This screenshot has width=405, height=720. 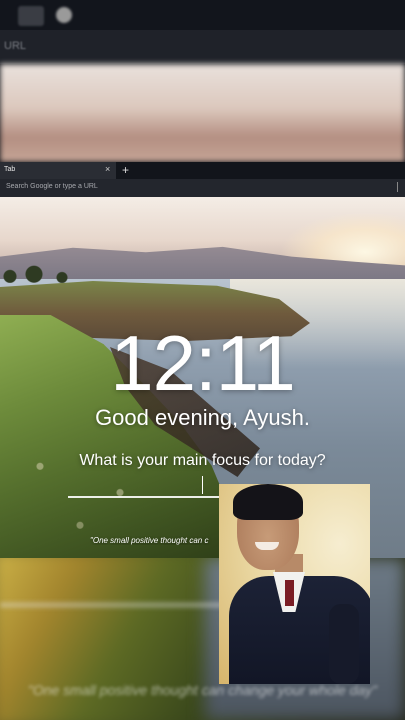 I want to click on focus-question: What is your main focus for today?, so click(x=202, y=460).